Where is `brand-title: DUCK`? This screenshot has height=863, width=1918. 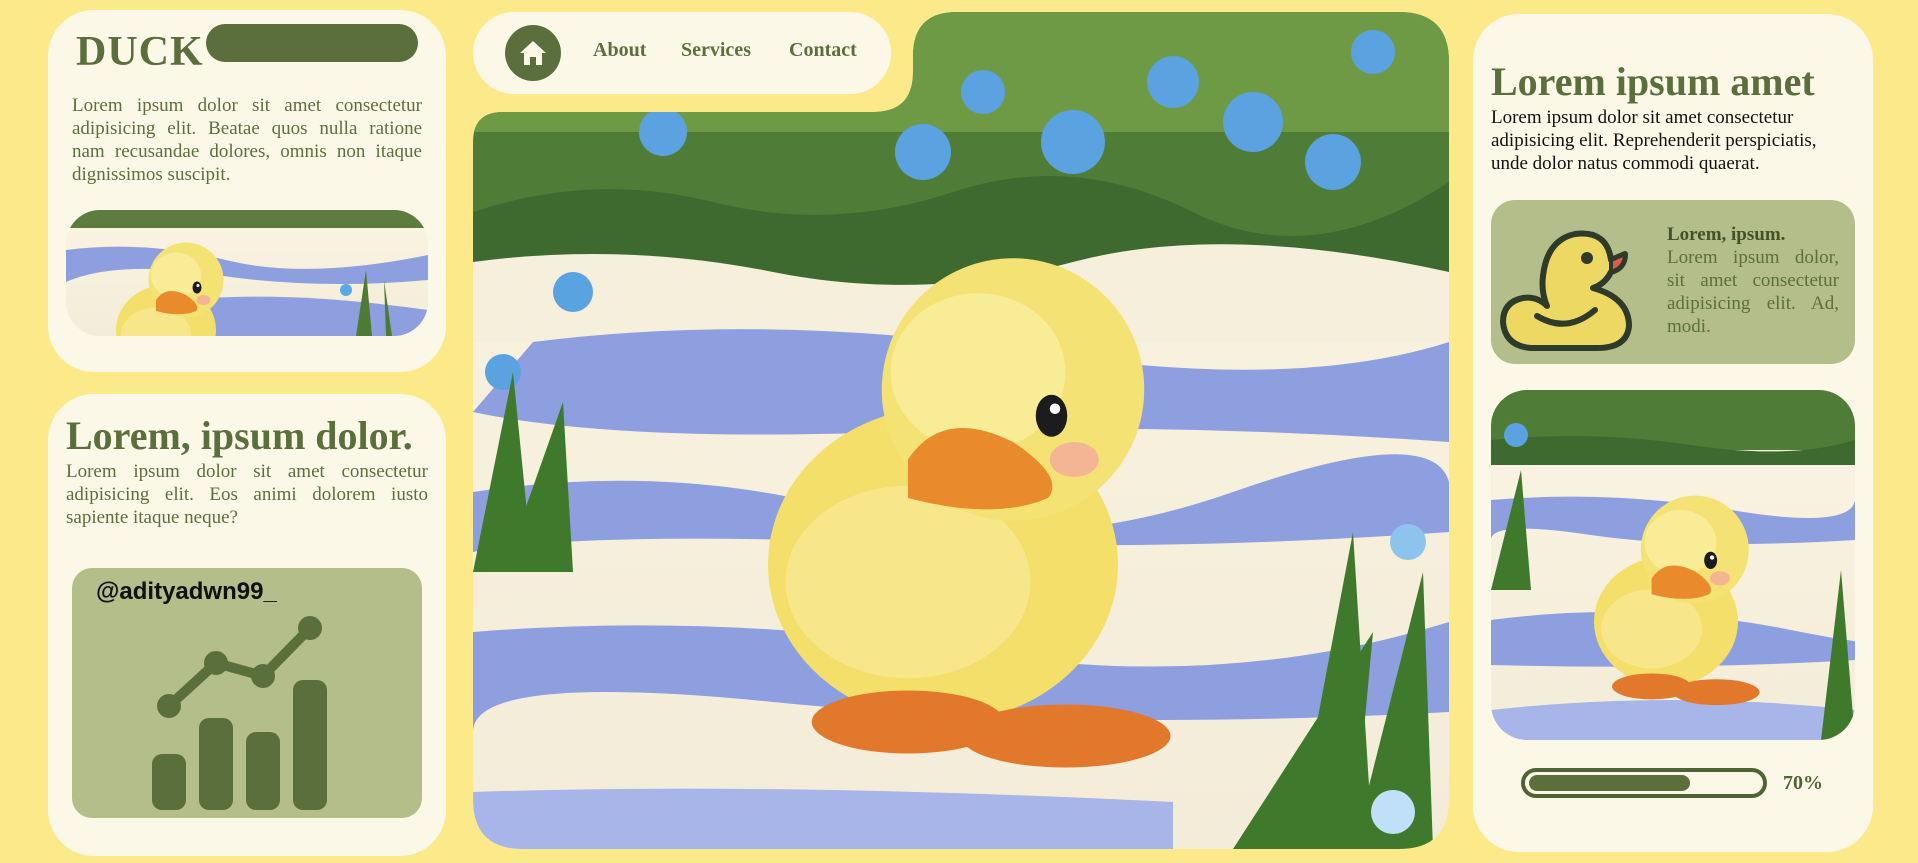 brand-title: DUCK is located at coordinates (140, 52).